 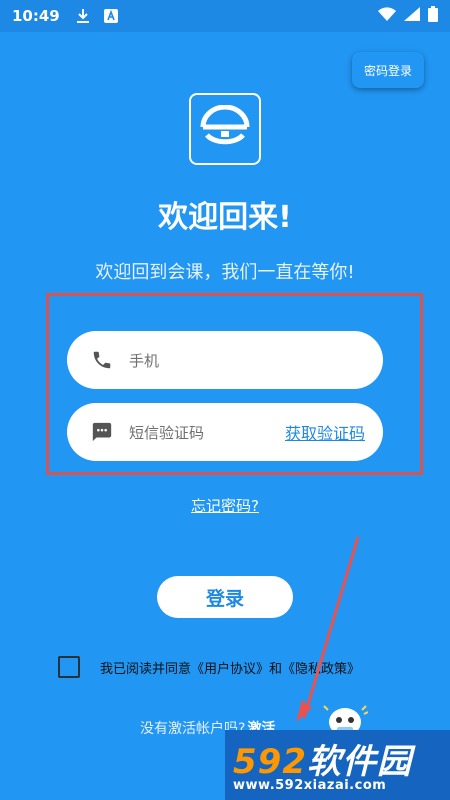 What do you see at coordinates (276, 669) in the screenshot?
I see `agreement-and: 和` at bounding box center [276, 669].